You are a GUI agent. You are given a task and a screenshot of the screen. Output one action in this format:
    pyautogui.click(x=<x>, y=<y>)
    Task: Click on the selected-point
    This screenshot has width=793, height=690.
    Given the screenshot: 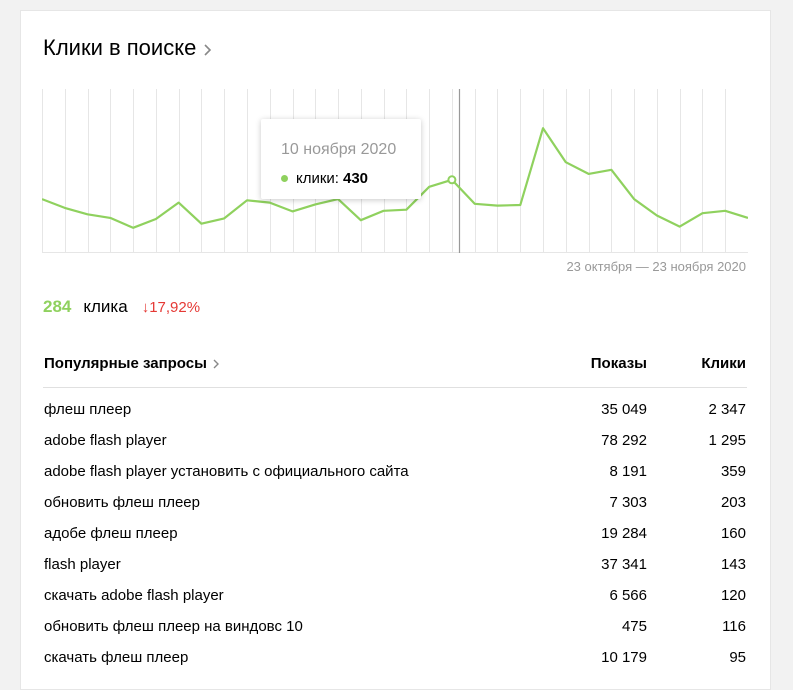 What is the action you would take?
    pyautogui.click(x=452, y=180)
    